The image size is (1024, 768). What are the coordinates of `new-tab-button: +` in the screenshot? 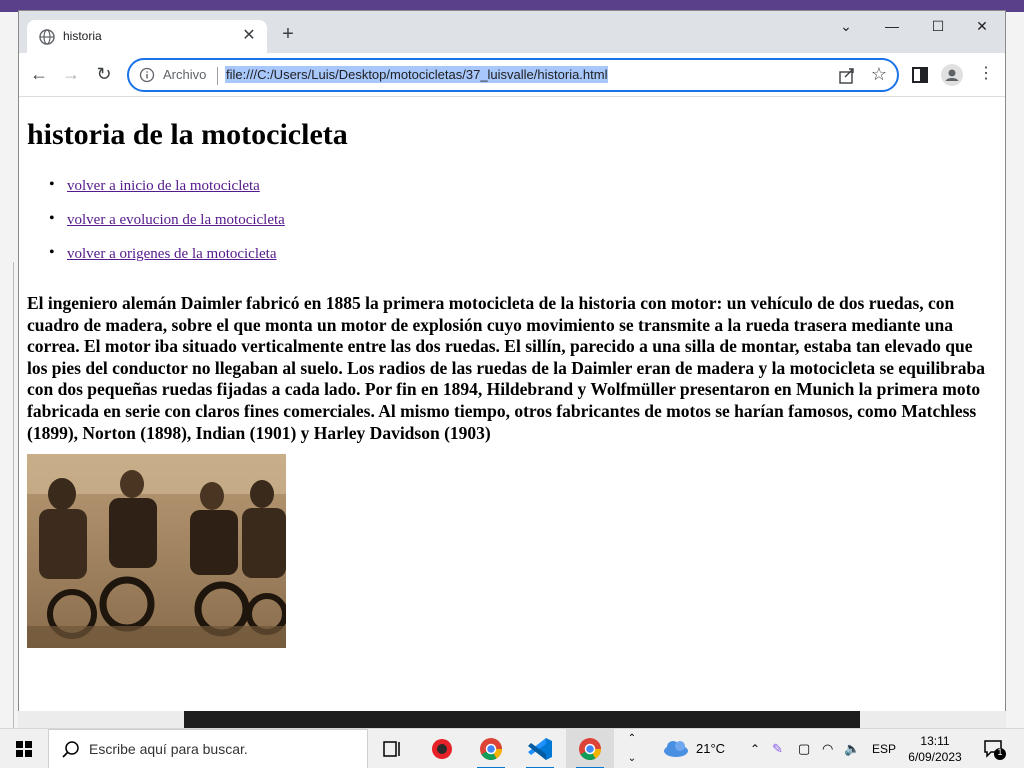 It's located at (288, 35).